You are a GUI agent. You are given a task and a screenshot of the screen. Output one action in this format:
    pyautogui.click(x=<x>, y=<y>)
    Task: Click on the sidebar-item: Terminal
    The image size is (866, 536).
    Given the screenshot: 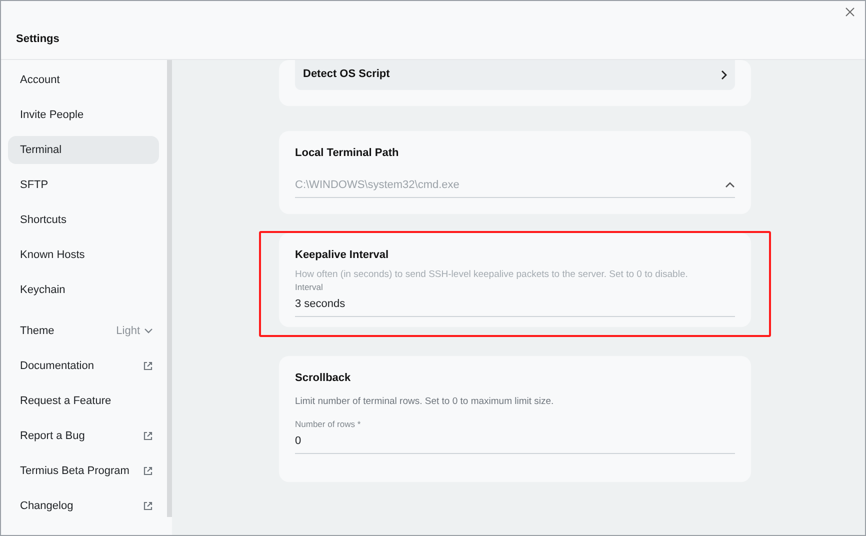 What is the action you would take?
    pyautogui.click(x=83, y=150)
    